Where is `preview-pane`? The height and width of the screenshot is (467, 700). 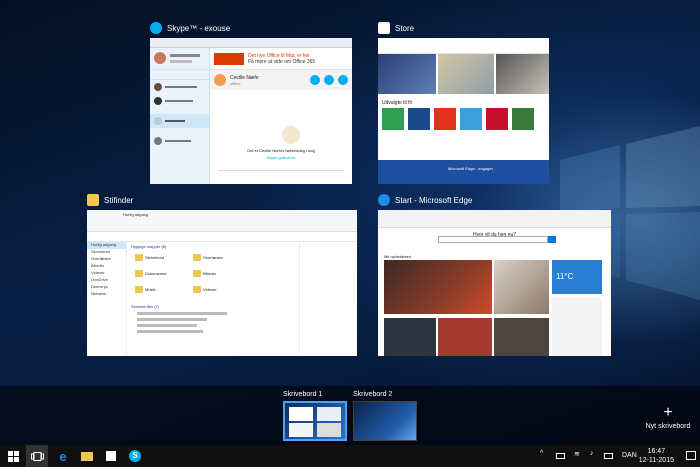
preview-pane is located at coordinates (328, 299).